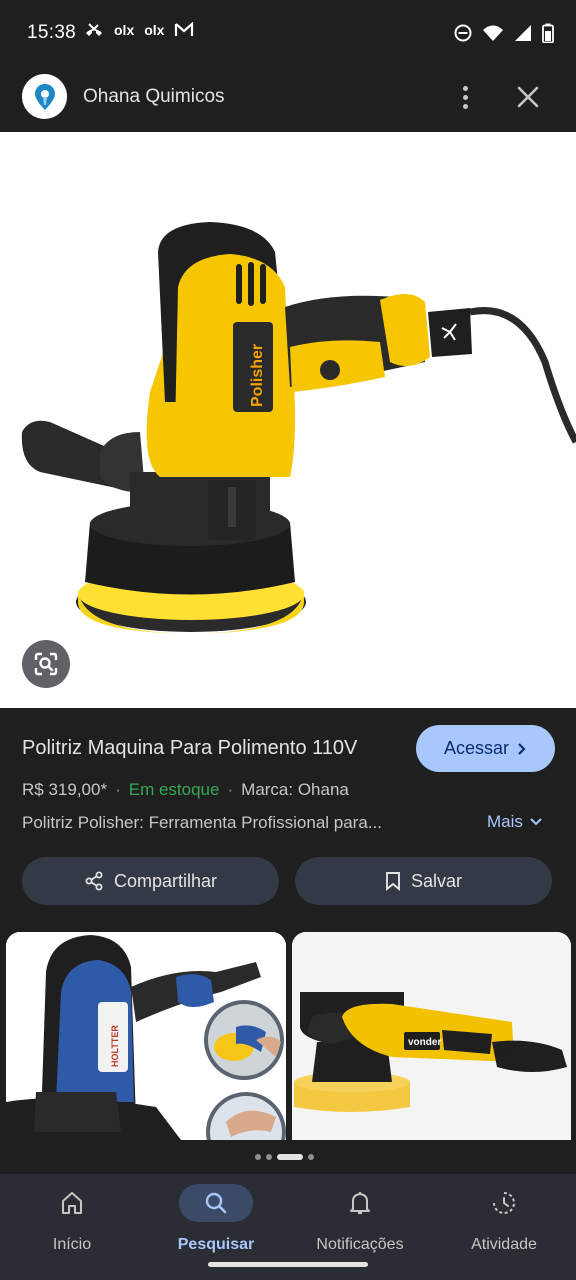 The image size is (576, 1280). Describe the element at coordinates (360, 1203) in the screenshot. I see `bell-icon` at that location.